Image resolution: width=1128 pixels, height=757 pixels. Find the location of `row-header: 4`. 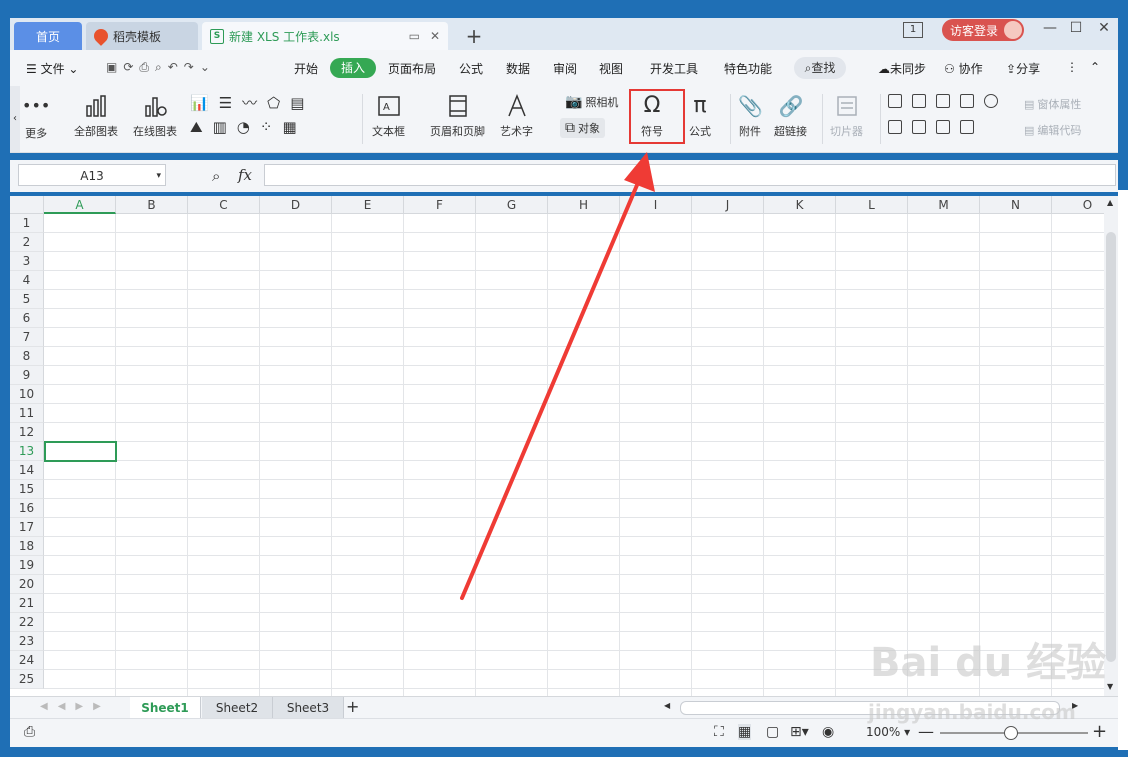

row-header: 4 is located at coordinates (27, 280).